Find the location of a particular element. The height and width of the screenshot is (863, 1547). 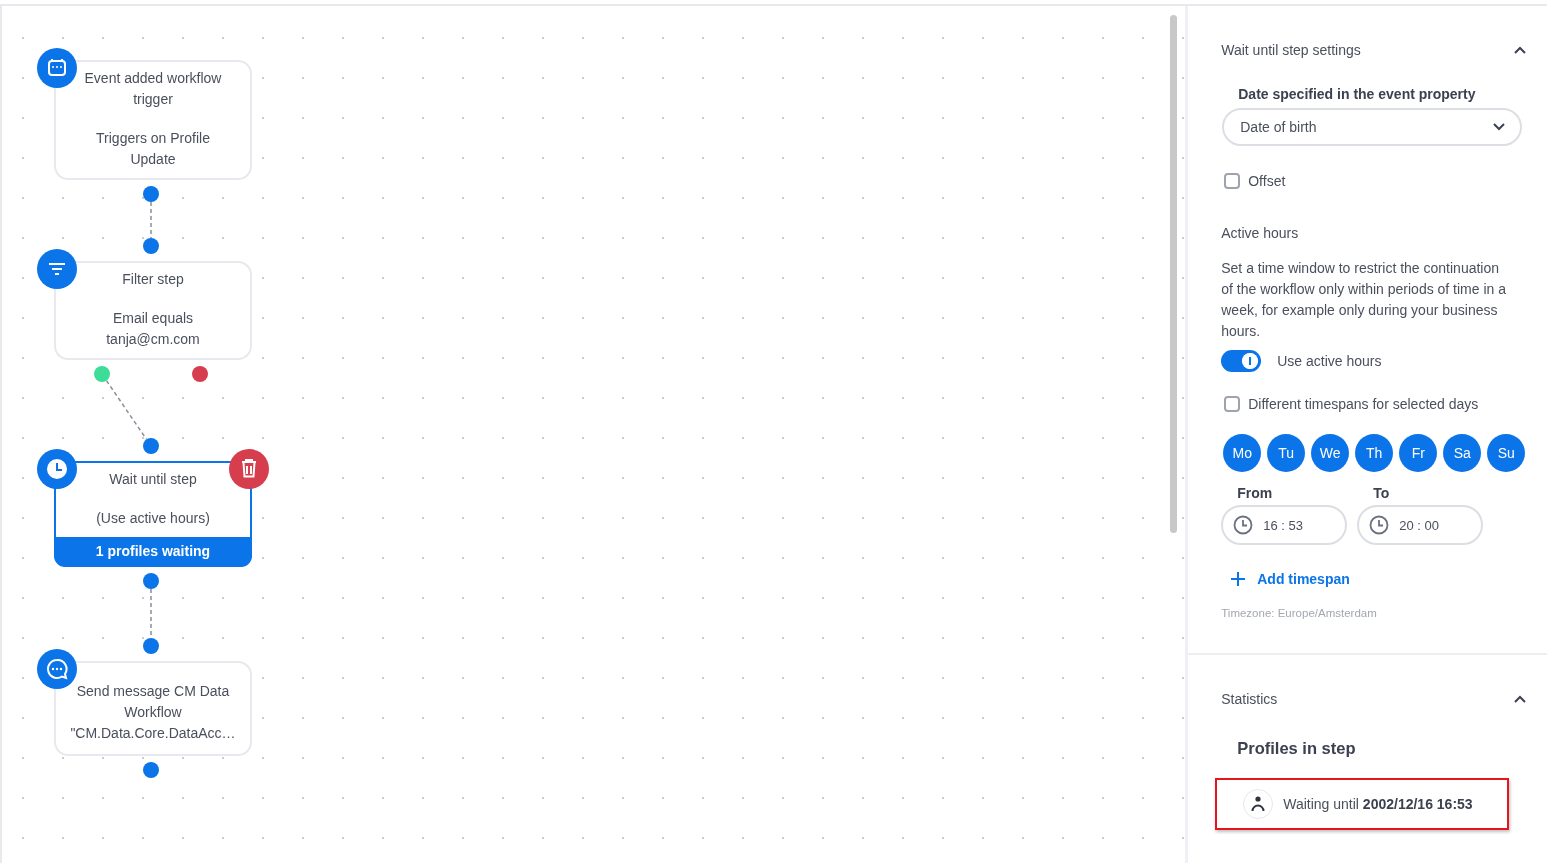

toggle-switch is located at coordinates (1241, 361).